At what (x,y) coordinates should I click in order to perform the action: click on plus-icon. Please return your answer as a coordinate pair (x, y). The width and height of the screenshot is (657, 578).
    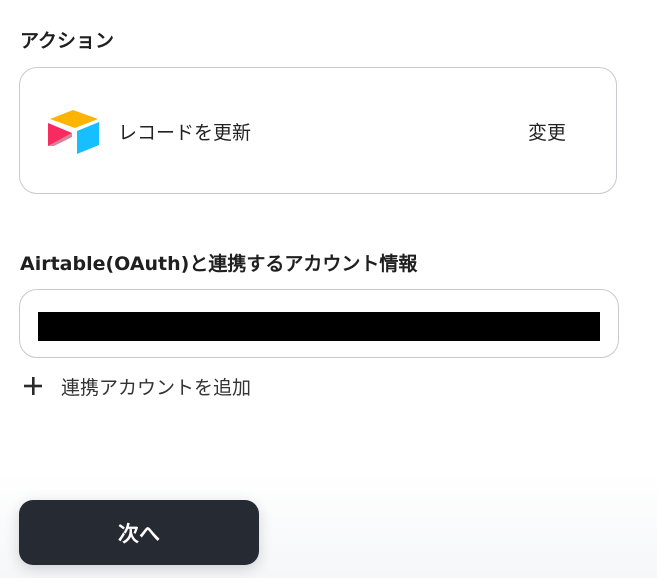
    Looking at the image, I should click on (33, 386).